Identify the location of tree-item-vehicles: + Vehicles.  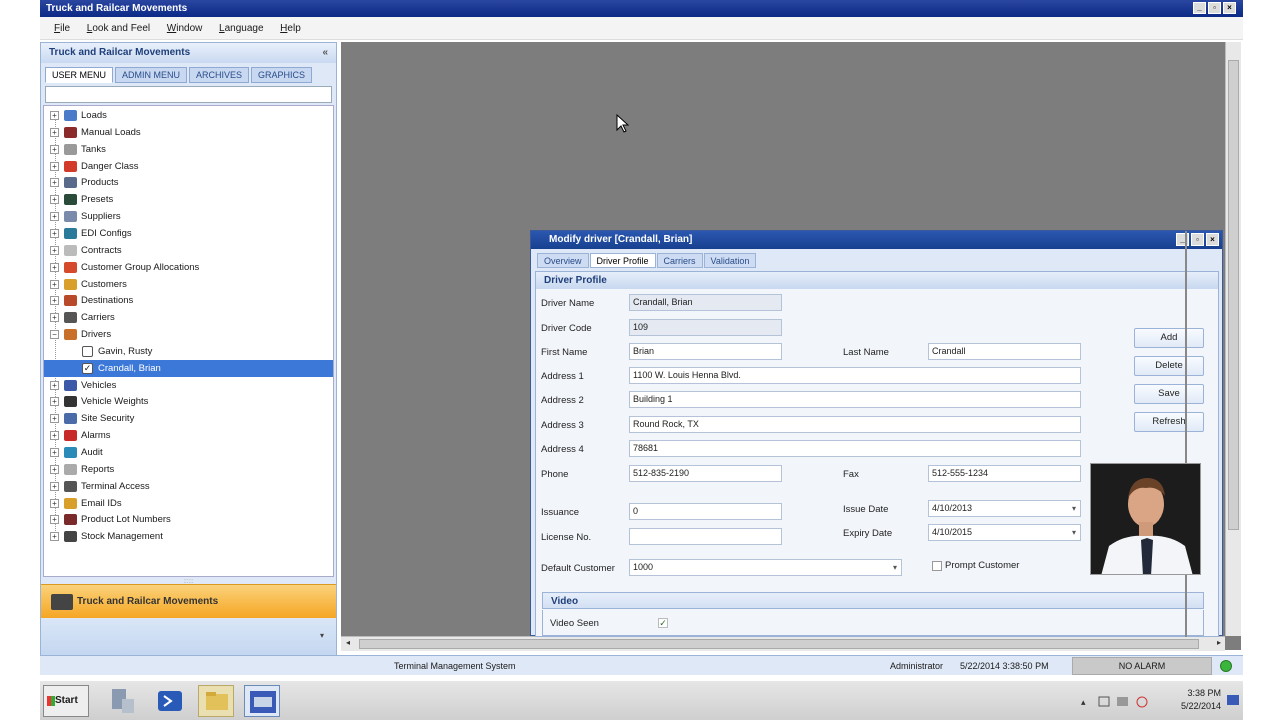
(188, 385).